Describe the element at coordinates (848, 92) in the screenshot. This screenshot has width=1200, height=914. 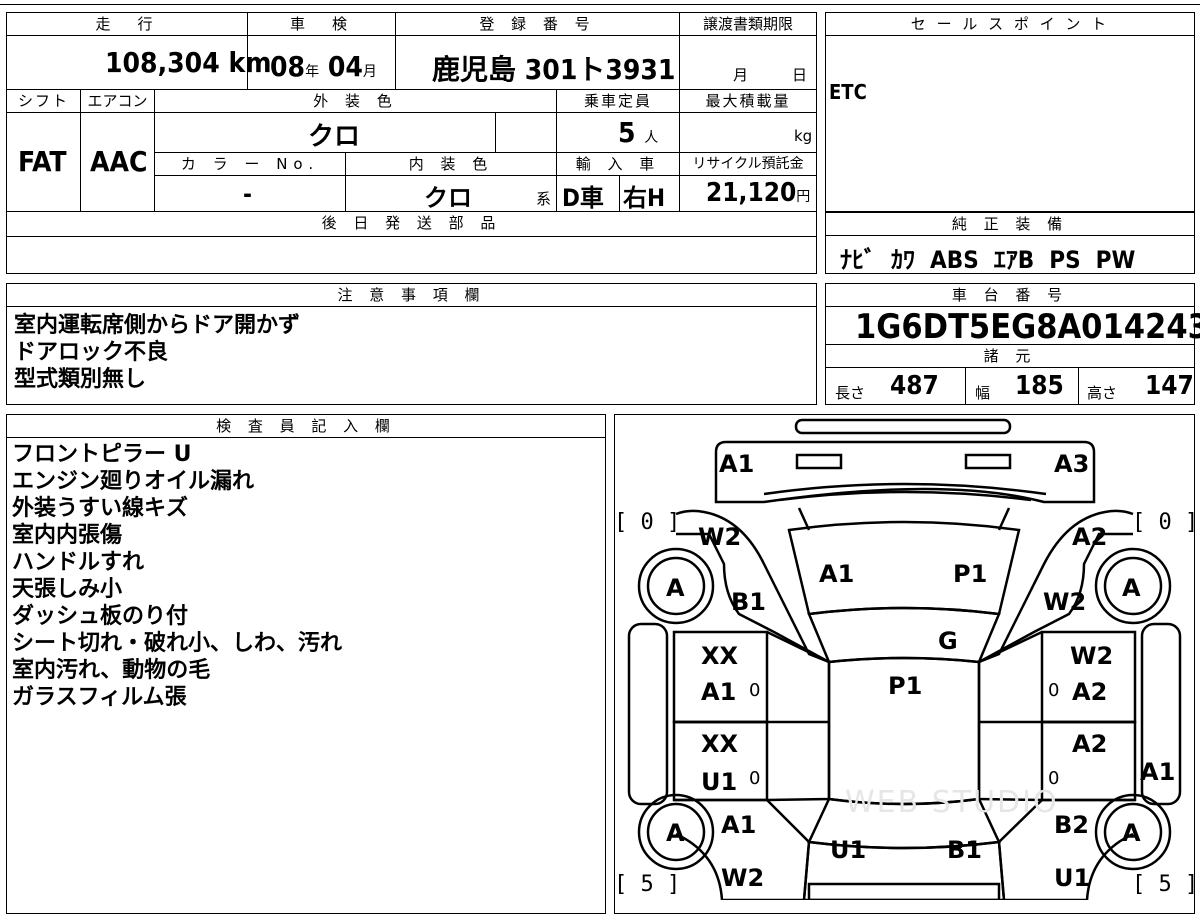
I see `sale-points-text: ETC` at that location.